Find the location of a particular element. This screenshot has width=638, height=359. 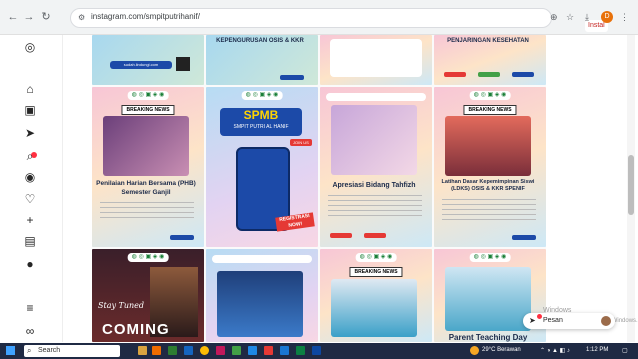

post-title: Apresiasi Bidang Tahfizh is located at coordinates (374, 185).